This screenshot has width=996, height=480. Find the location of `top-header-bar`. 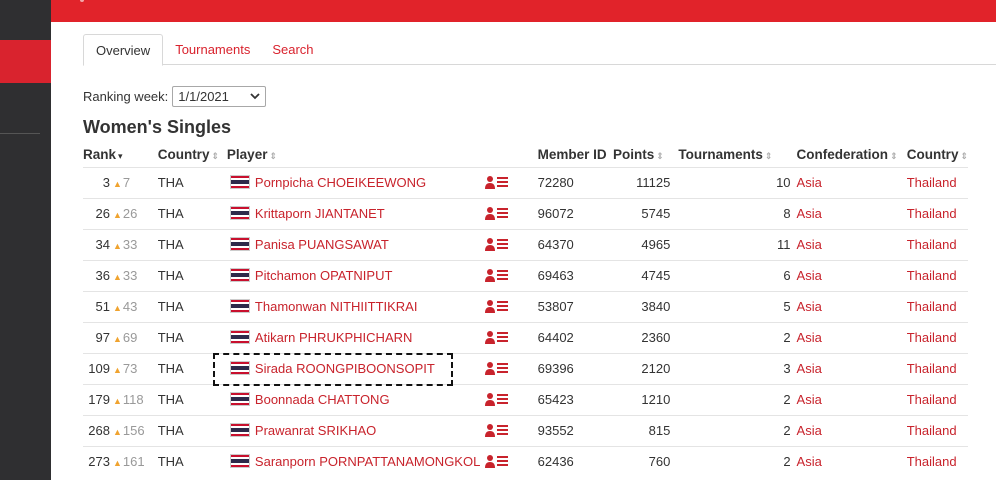

top-header-bar is located at coordinates (523, 11).